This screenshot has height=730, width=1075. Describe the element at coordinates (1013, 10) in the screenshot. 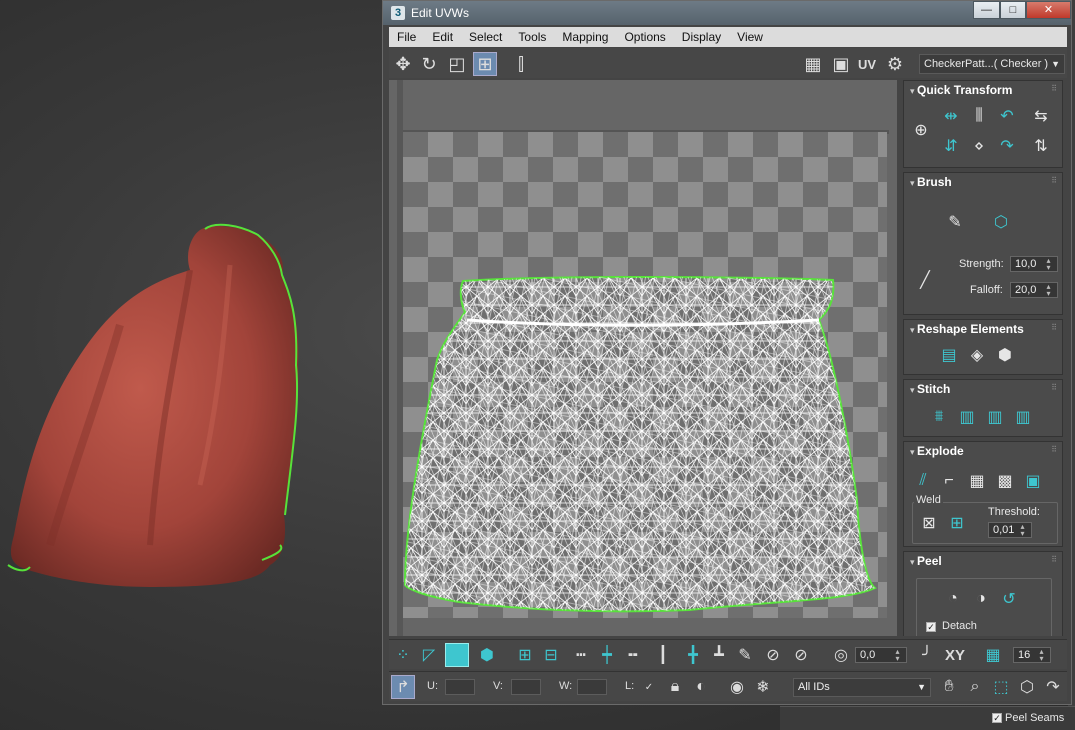

I see `maximize-button: □` at that location.